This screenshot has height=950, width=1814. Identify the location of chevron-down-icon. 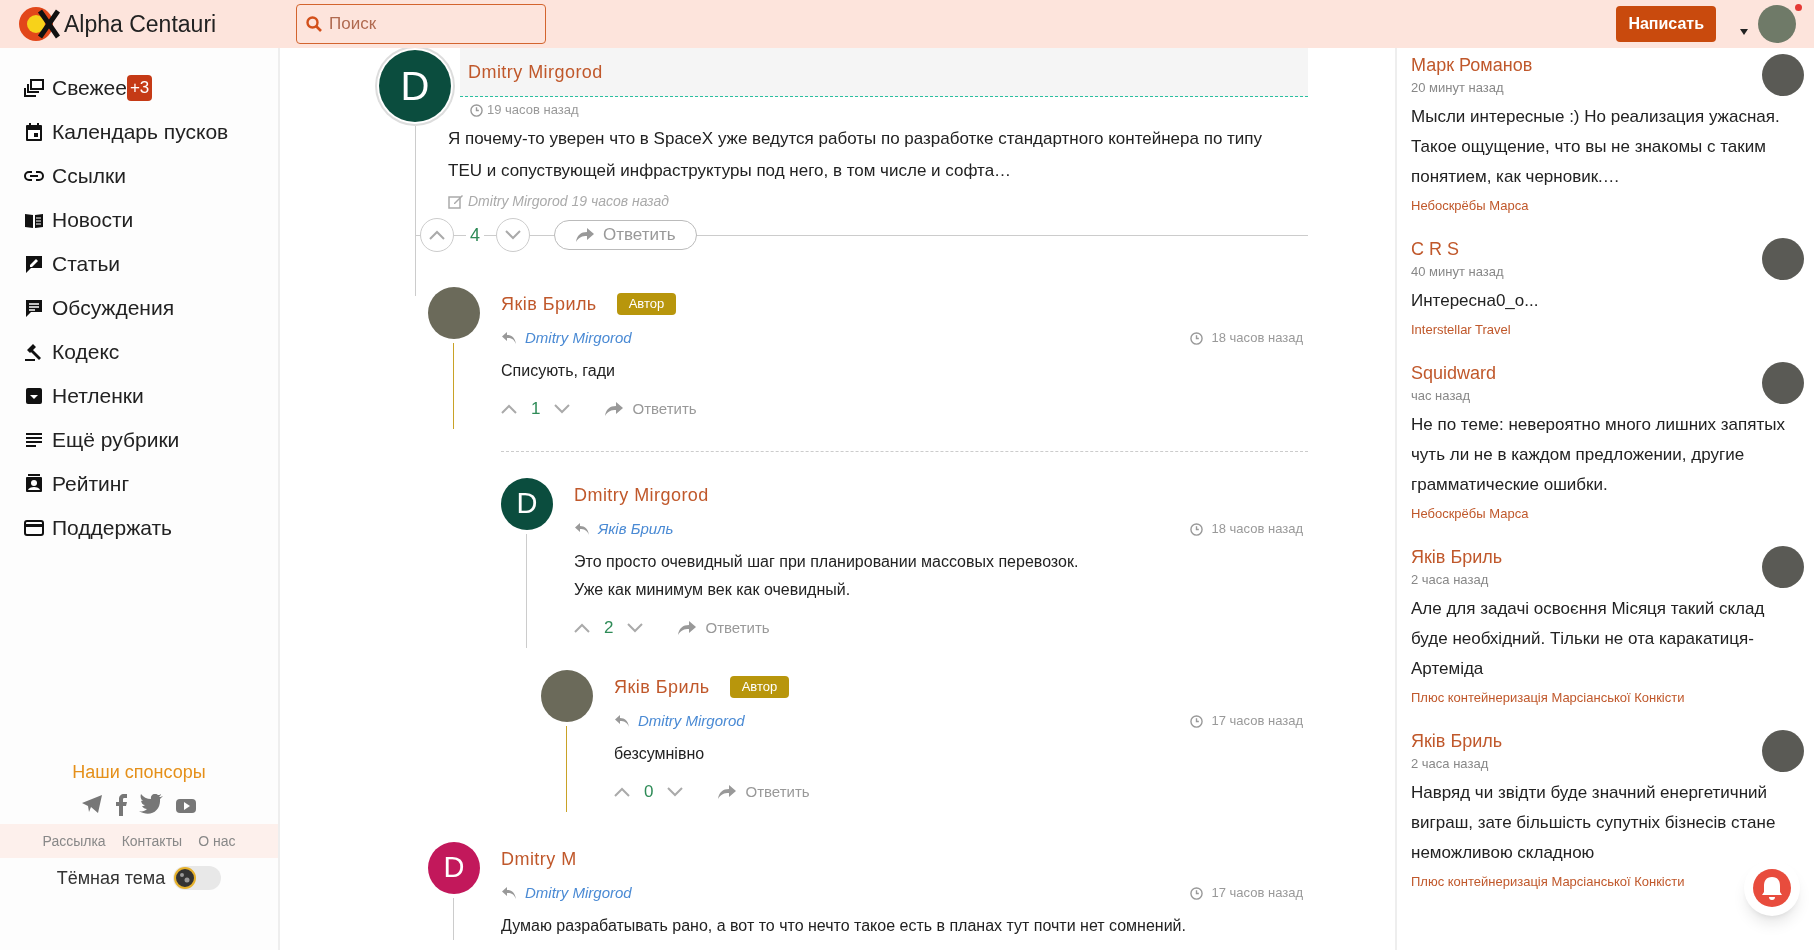
(513, 235).